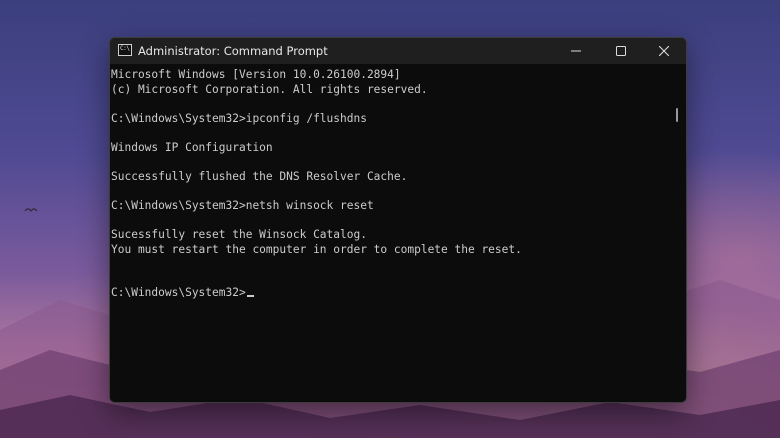  Describe the element at coordinates (239, 118) in the screenshot. I see `console-line: C:\Windows\System32>ipconfig /flushdns` at that location.